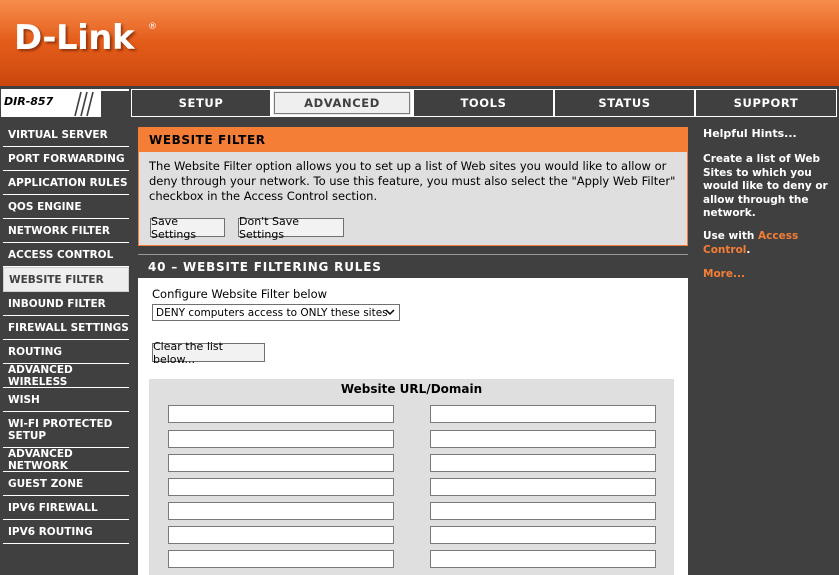  Describe the element at coordinates (66, 159) in the screenshot. I see `sidebar-item-port-forwarding: PORT FORWARDING` at that location.